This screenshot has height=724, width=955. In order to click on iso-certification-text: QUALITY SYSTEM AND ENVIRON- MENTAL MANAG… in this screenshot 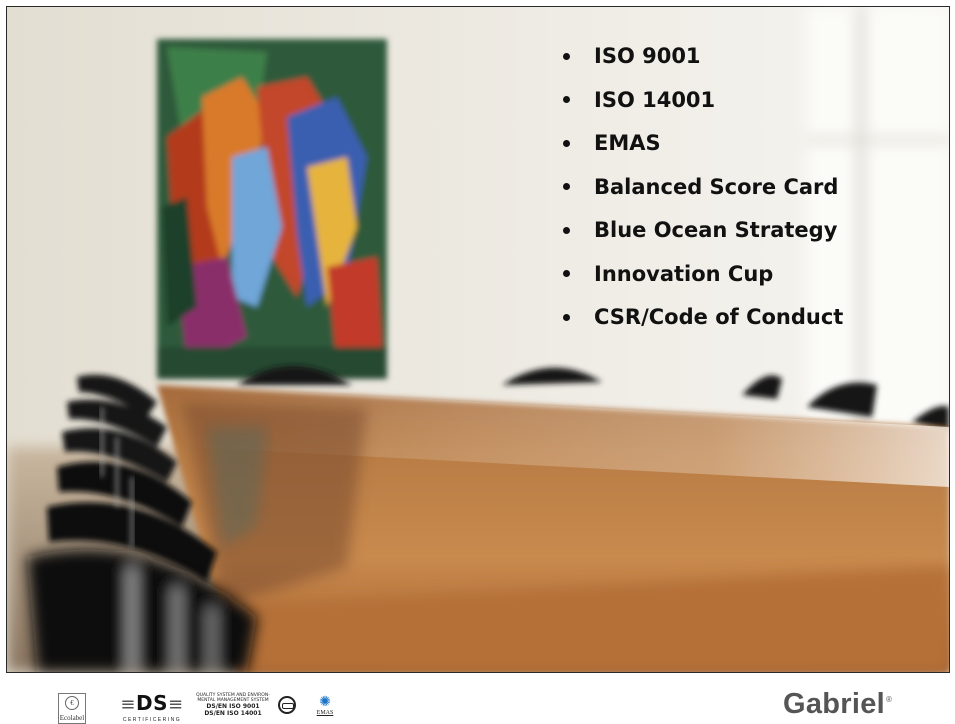, I will do `click(233, 708)`.